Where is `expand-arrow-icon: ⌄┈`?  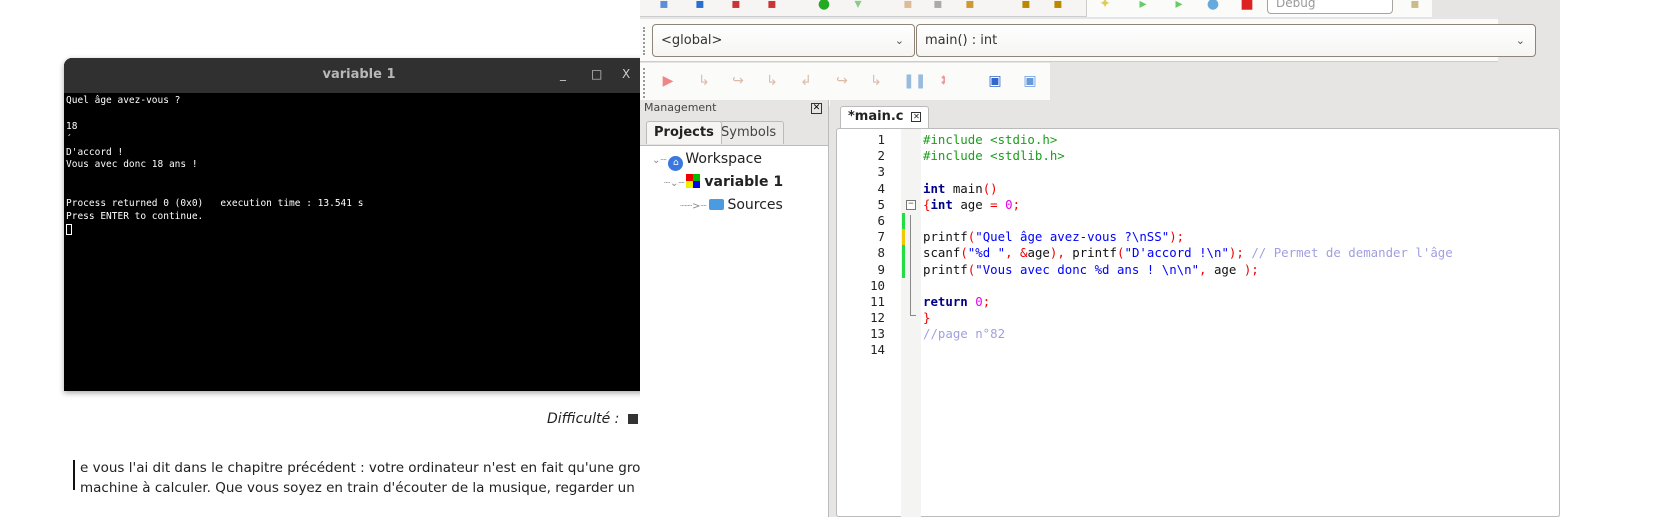
expand-arrow-icon: ⌄┈ is located at coordinates (659, 160).